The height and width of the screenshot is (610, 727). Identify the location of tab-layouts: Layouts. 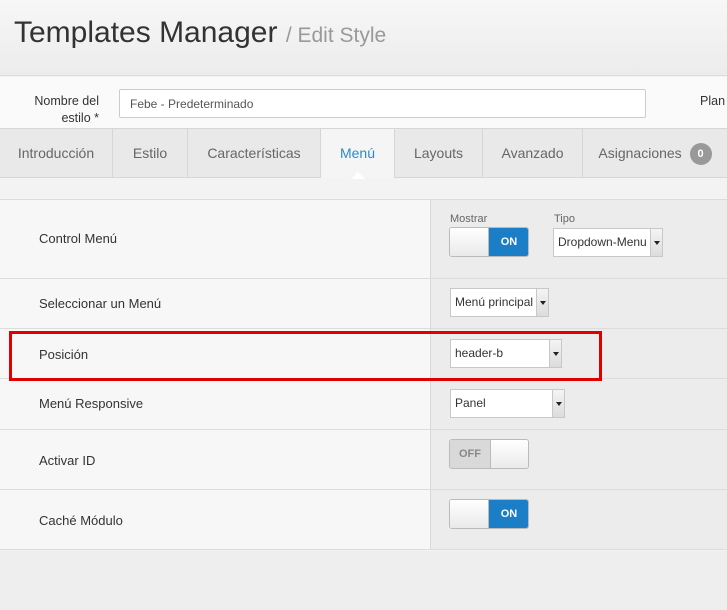
(439, 153).